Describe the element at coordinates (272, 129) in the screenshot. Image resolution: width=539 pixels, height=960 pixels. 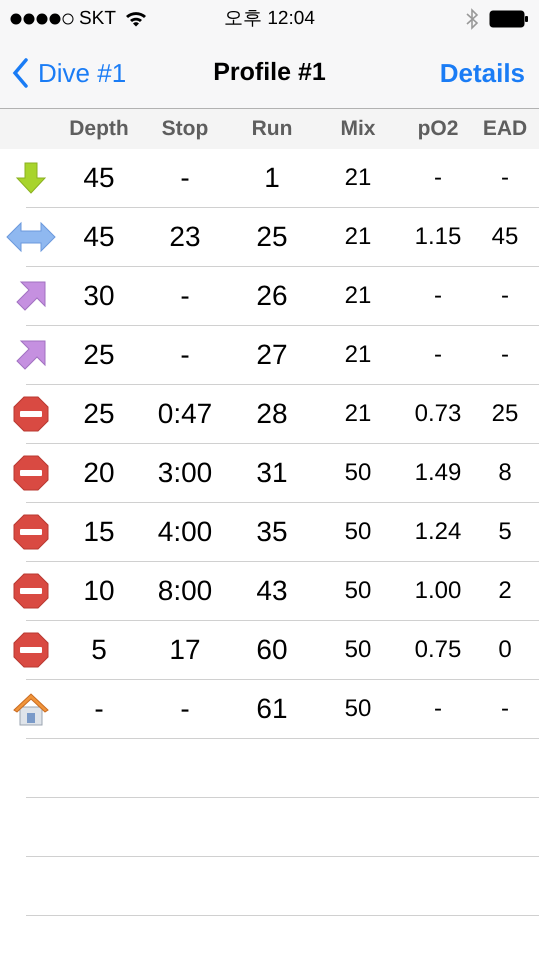
I see `column-header: Run` at that location.